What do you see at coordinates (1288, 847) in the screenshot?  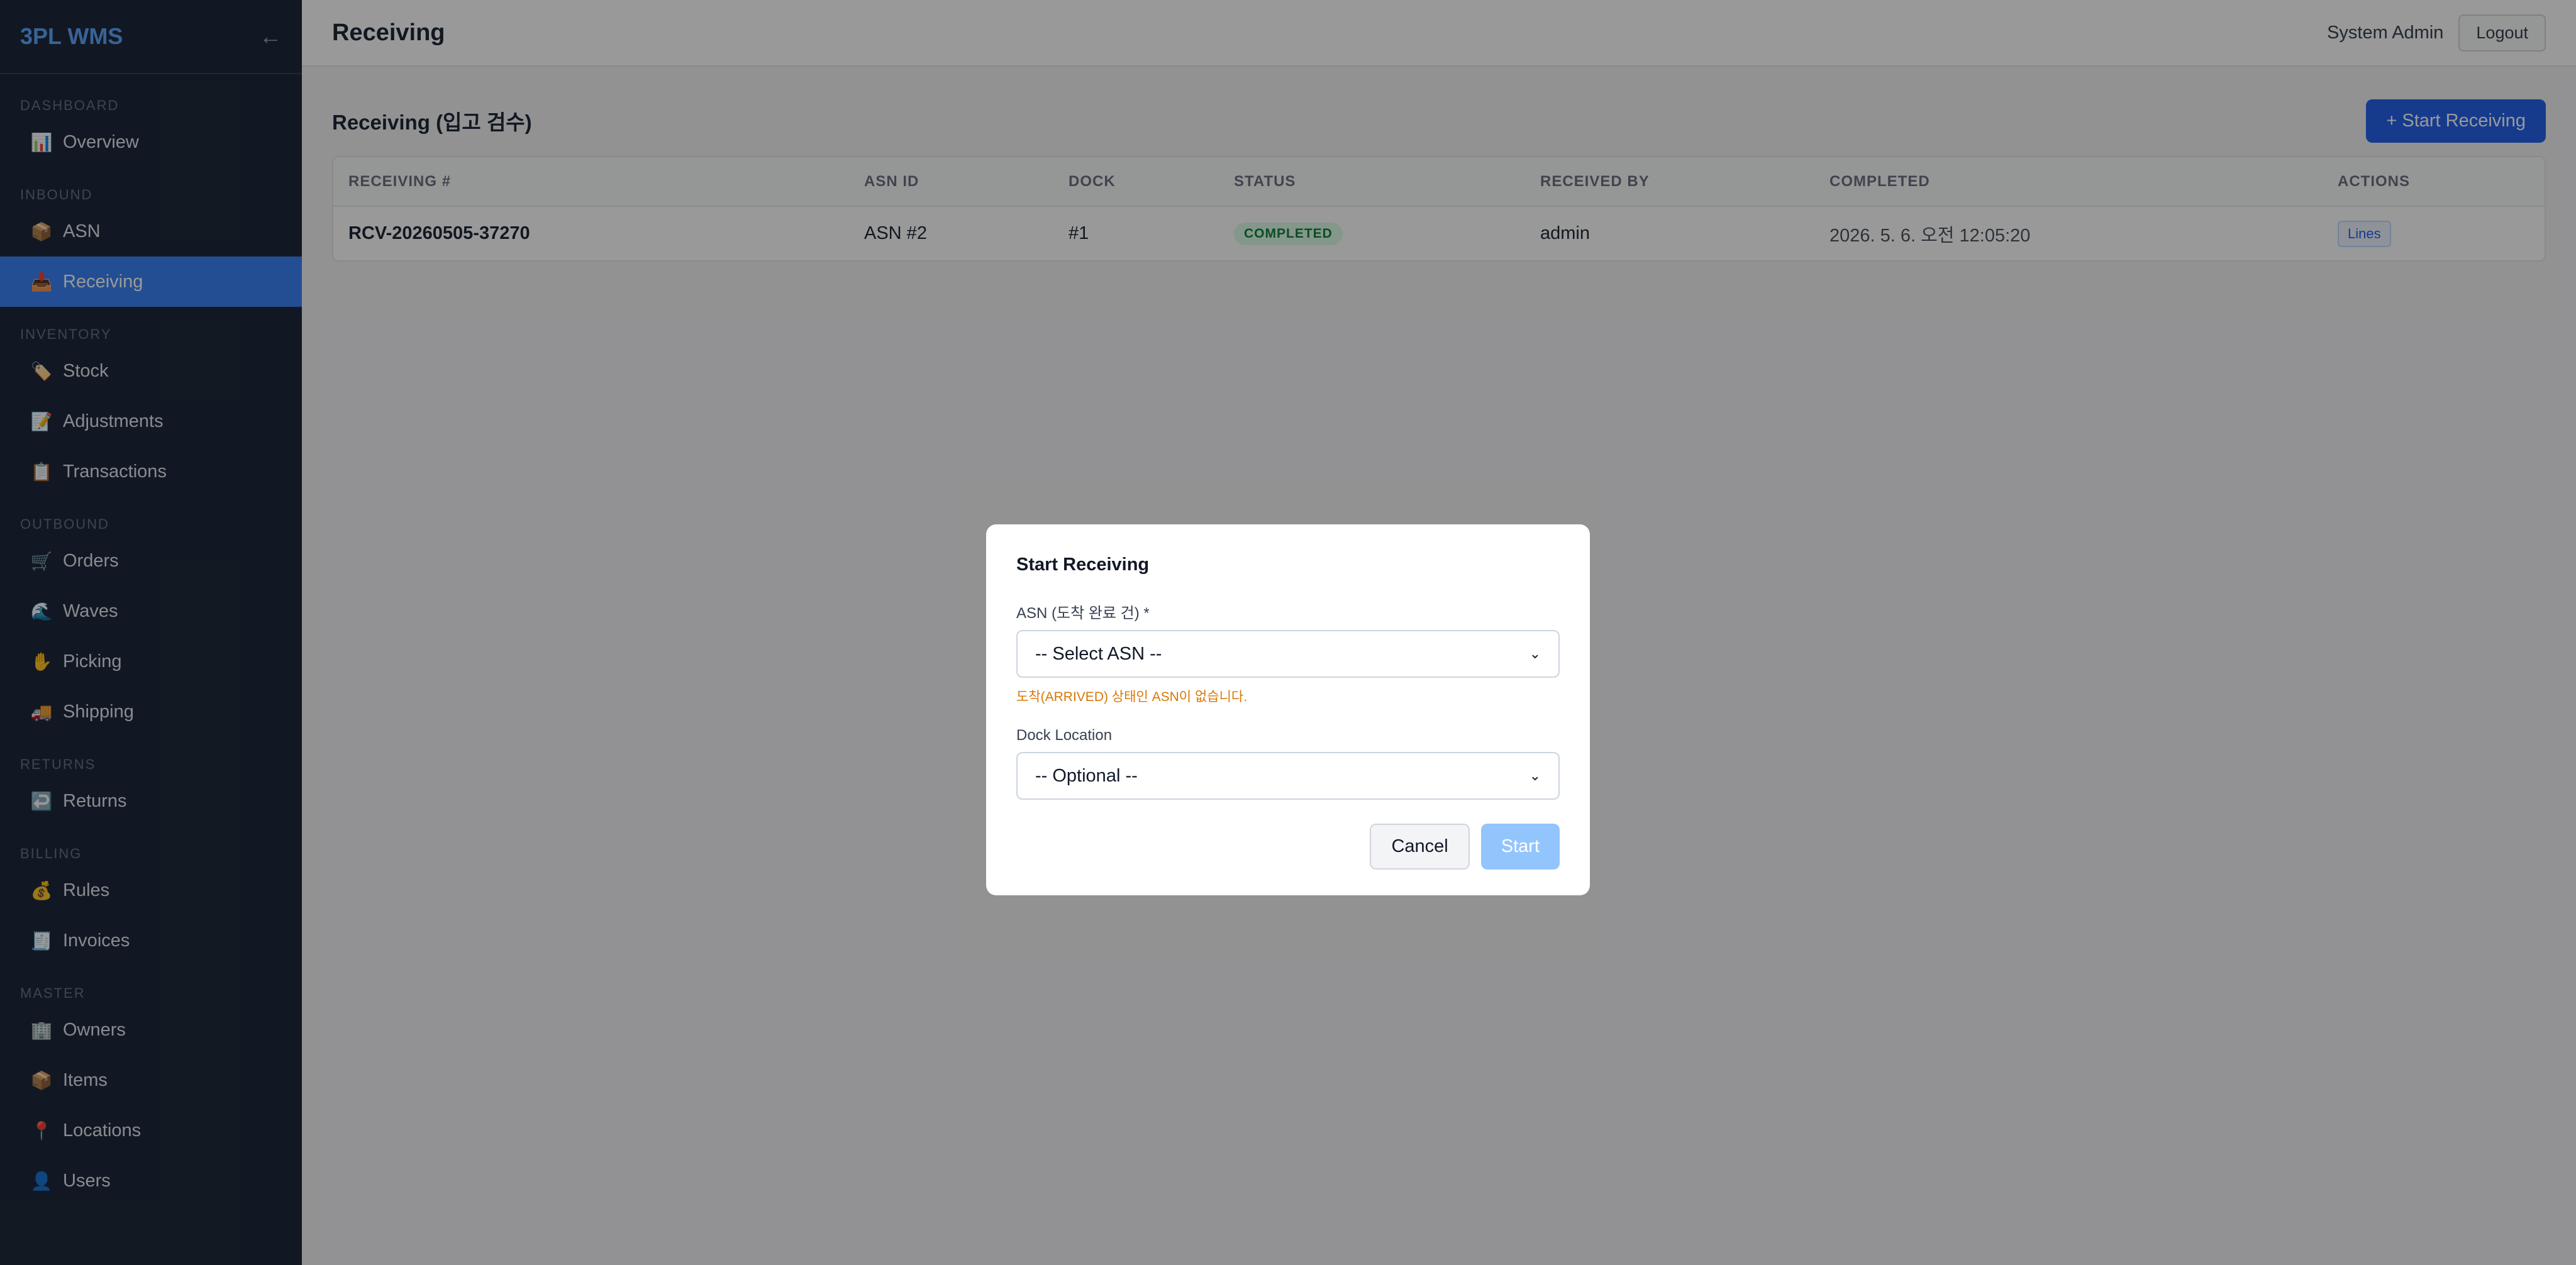 I see `modal-actions: Cancel Start` at bounding box center [1288, 847].